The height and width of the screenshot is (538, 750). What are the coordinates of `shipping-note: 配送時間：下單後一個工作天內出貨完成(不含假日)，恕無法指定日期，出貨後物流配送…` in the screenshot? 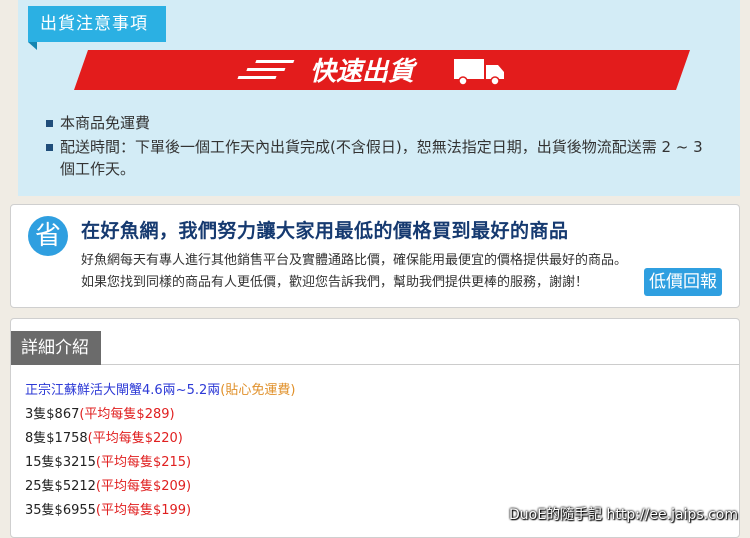 It's located at (376, 158).